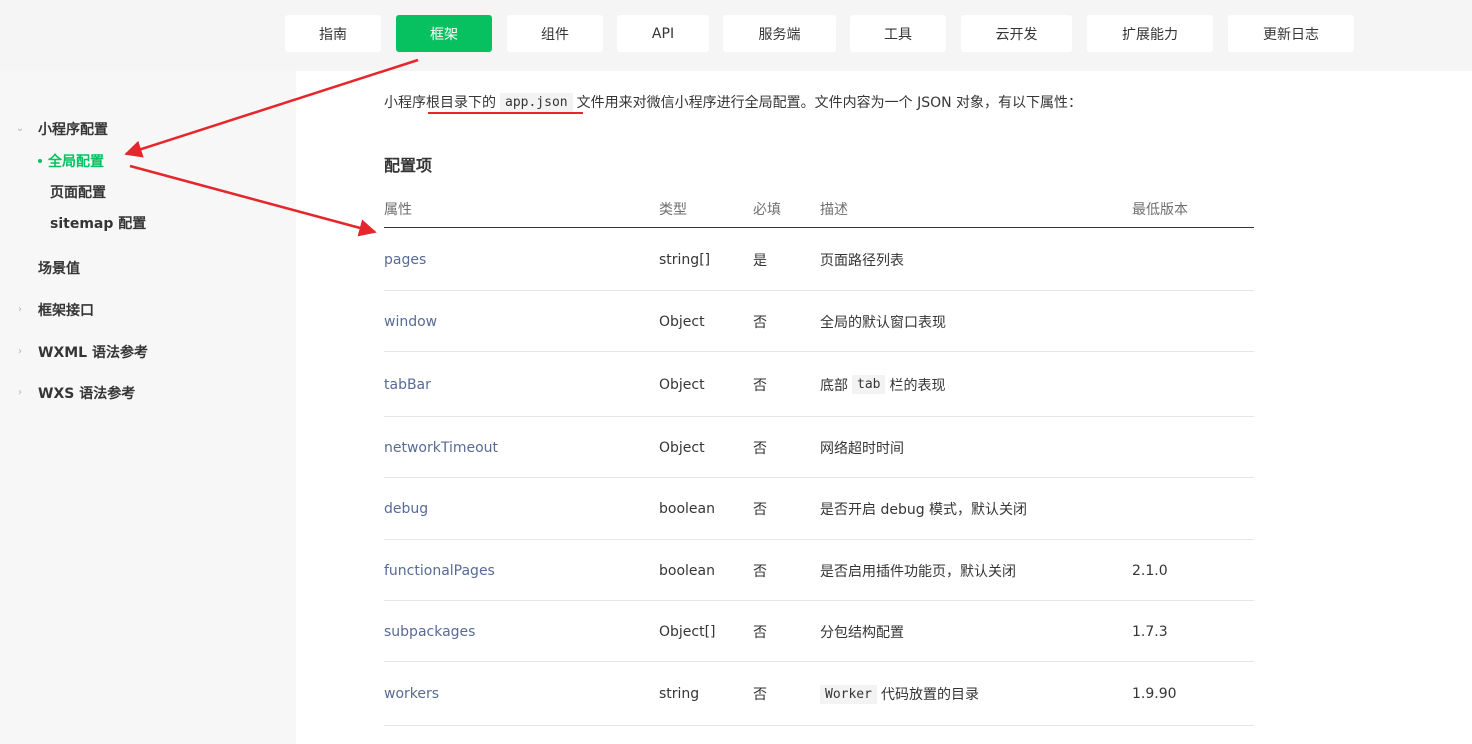 This screenshot has height=744, width=1472. What do you see at coordinates (411, 694) in the screenshot?
I see `cell-property: workers` at bounding box center [411, 694].